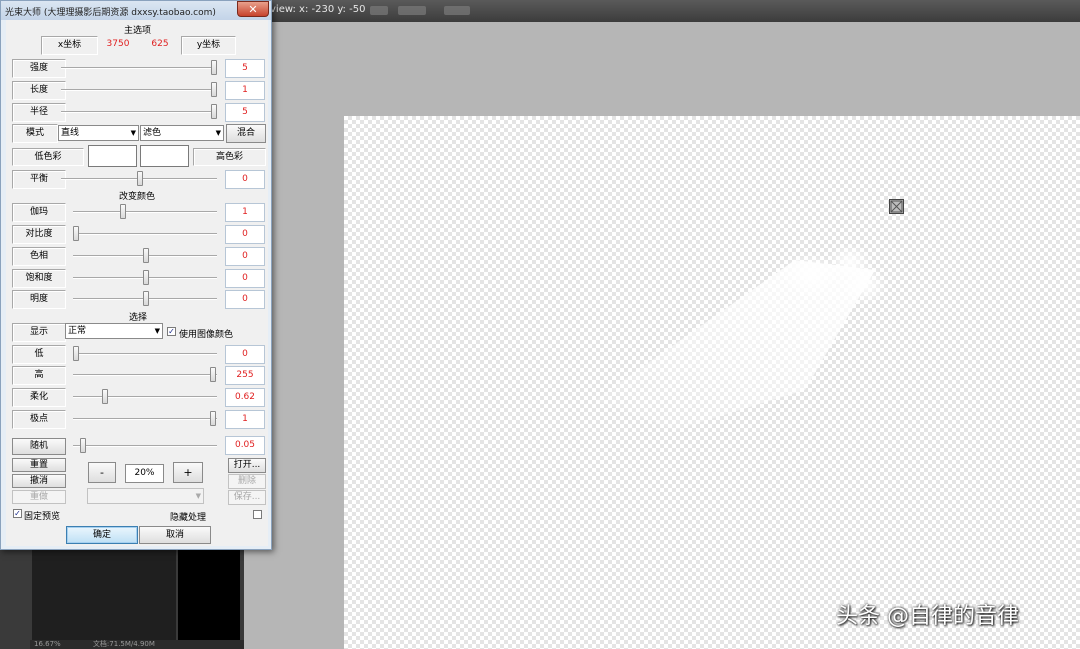  Describe the element at coordinates (138, 31) in the screenshot. I see `main-section-title: 主选项` at that location.